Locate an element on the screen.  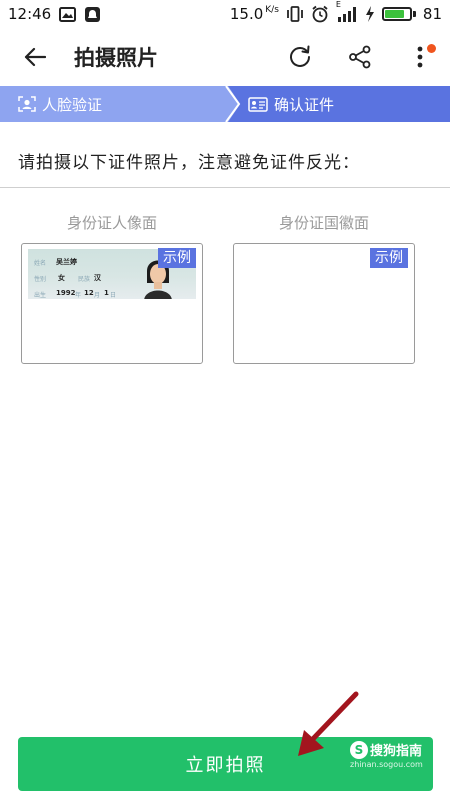
step-face-verification: 人脸验证 is located at coordinates (60, 104).